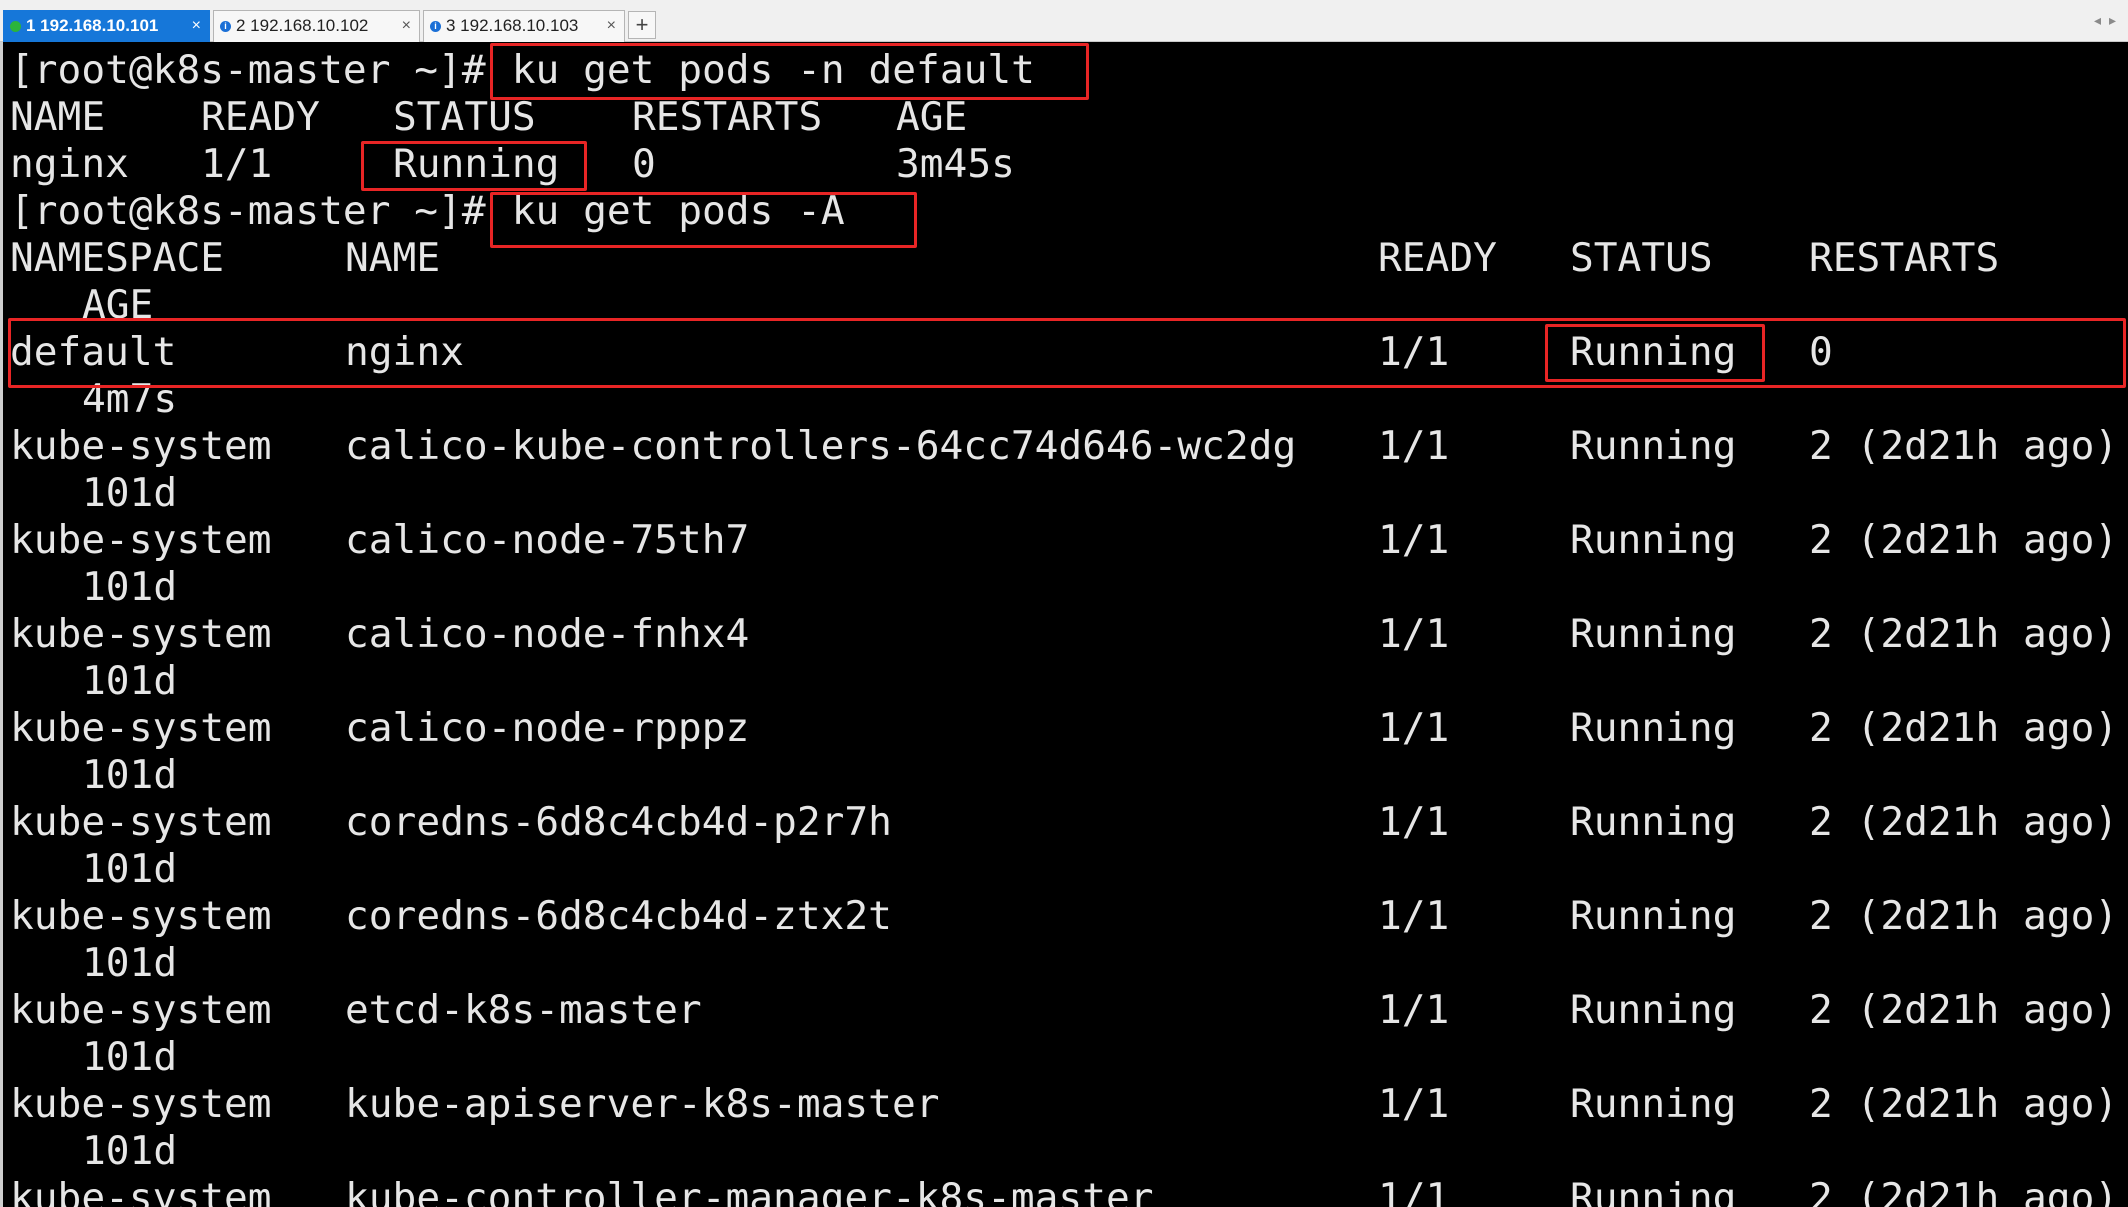 This screenshot has width=2128, height=1207. I want to click on highlight-box-status2, so click(1655, 353).